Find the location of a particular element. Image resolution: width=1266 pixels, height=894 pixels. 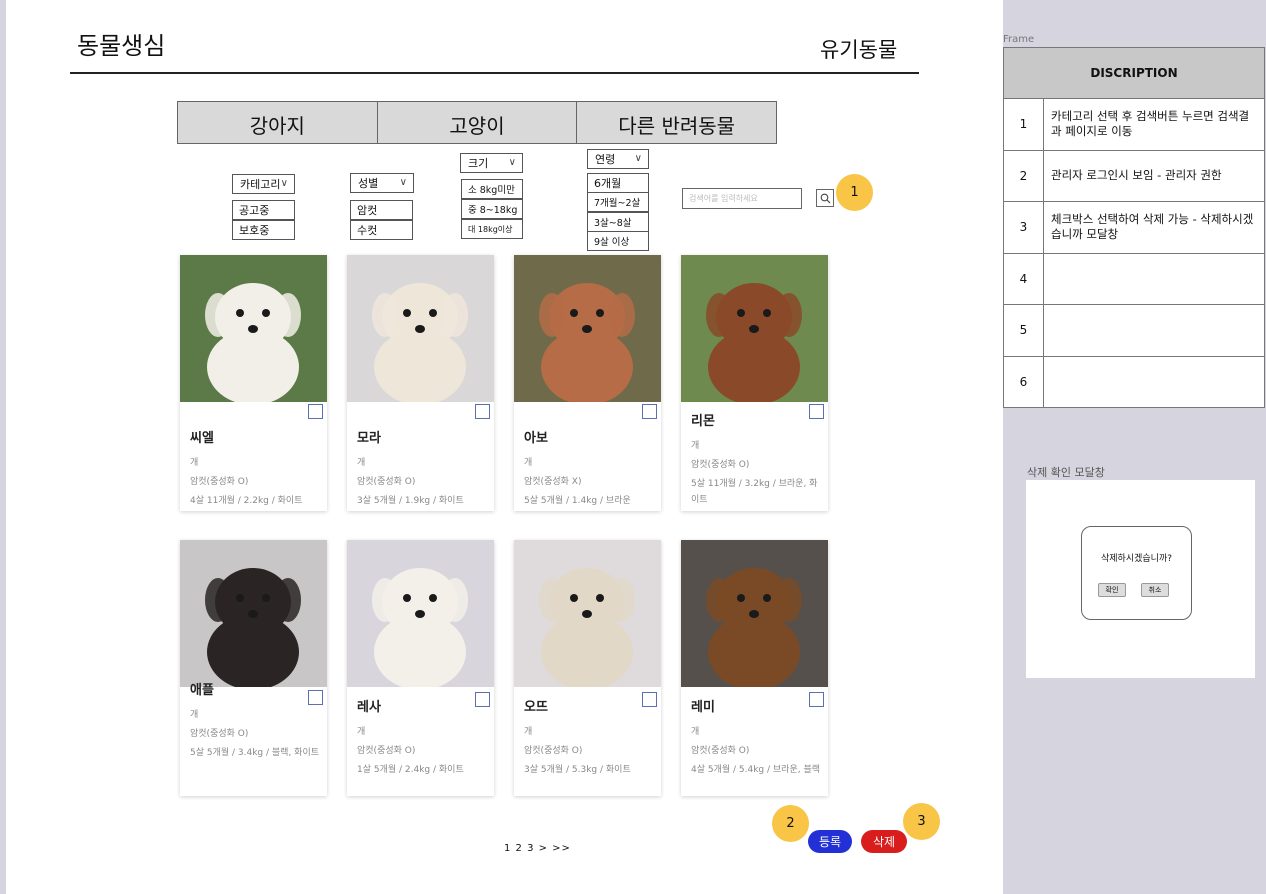

description-row: 1 카테고리 선택 후 검색버튼 누르면 검색결과 페이지로 이동 is located at coordinates (1134, 125).